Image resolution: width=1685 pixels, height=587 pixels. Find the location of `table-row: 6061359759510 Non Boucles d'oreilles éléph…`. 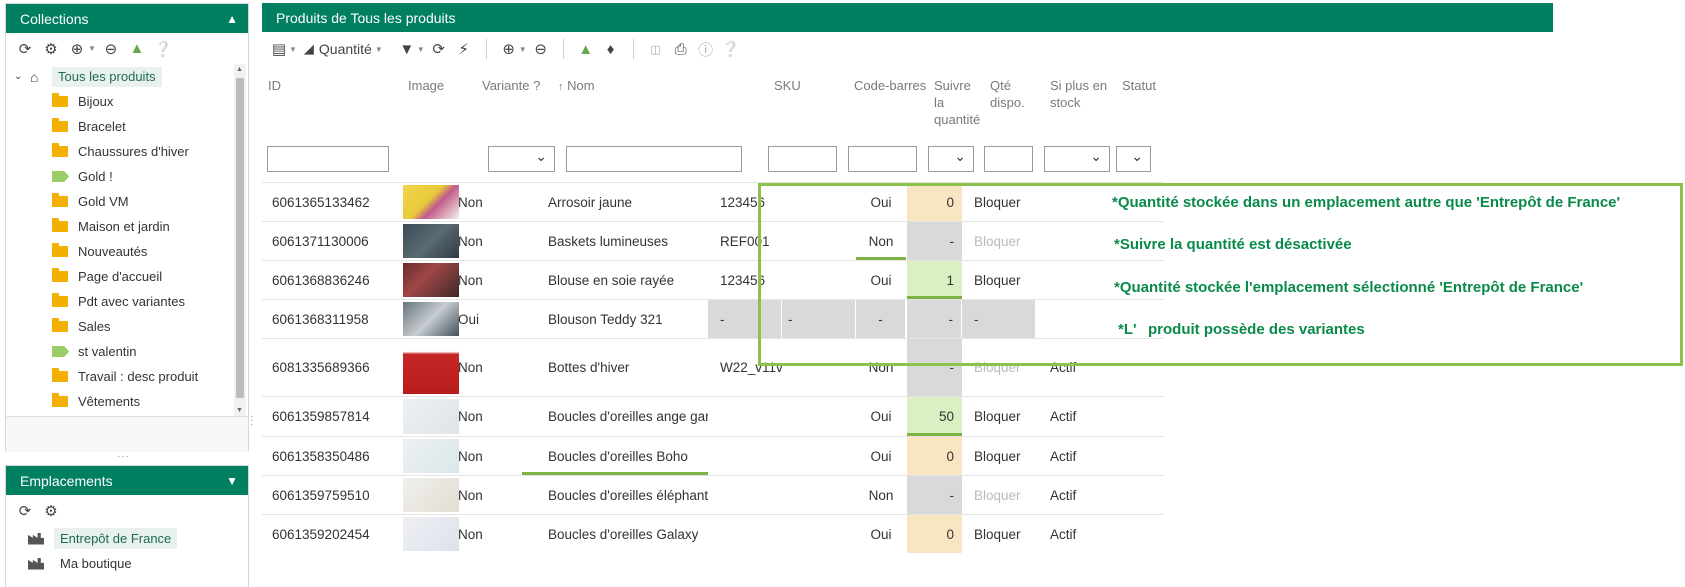

table-row: 6061359759510 Non Boucles d'oreilles éléph… is located at coordinates (713, 494).